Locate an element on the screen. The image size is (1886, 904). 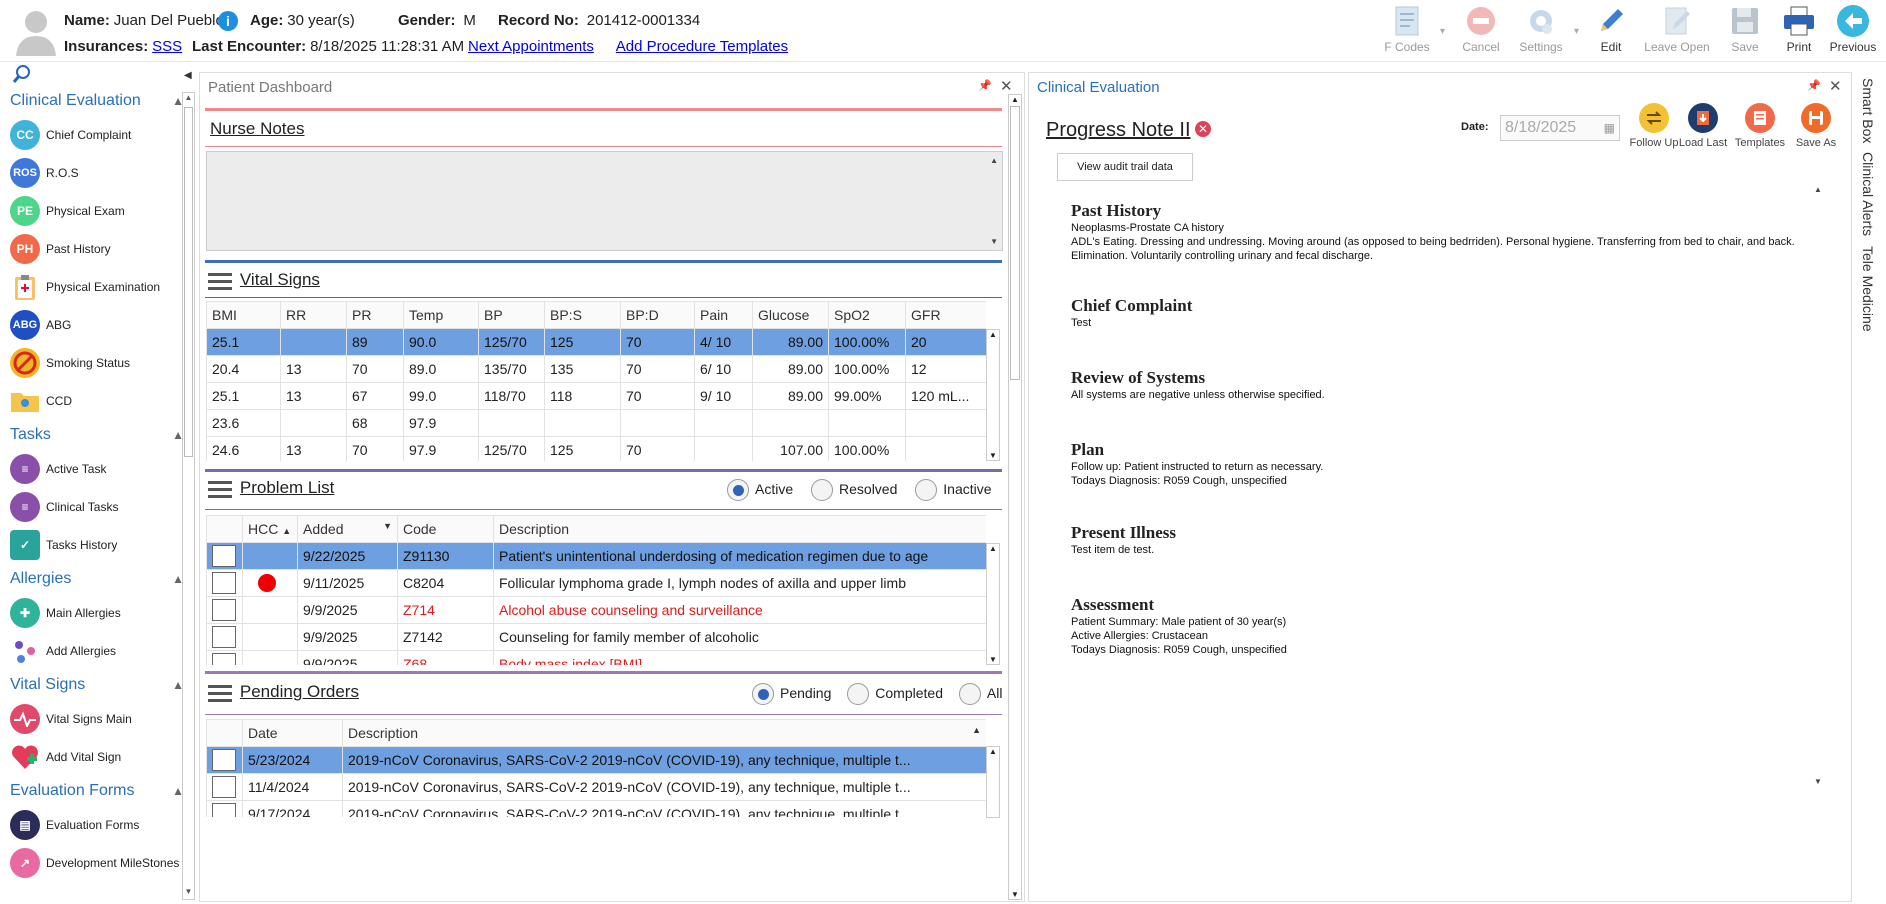
collapse-nav-icon: ◀ is located at coordinates (188, 75).